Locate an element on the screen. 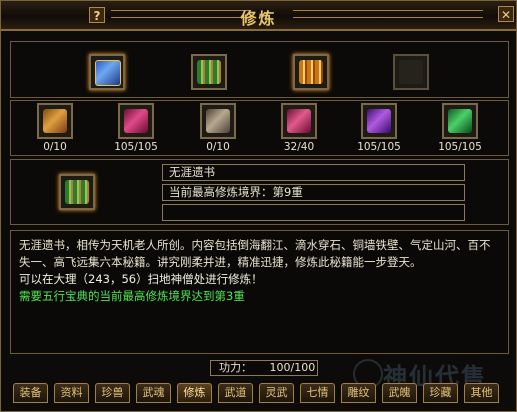 The height and width of the screenshot is (412, 517). blue-book-slot is located at coordinates (107, 72).